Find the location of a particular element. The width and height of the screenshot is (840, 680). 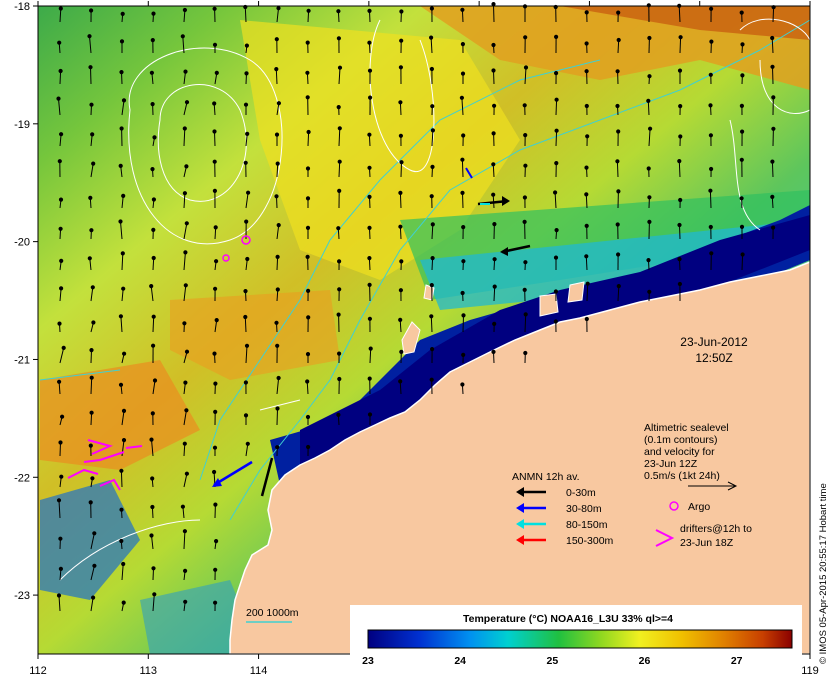

colorbar-gradient is located at coordinates (580, 639).